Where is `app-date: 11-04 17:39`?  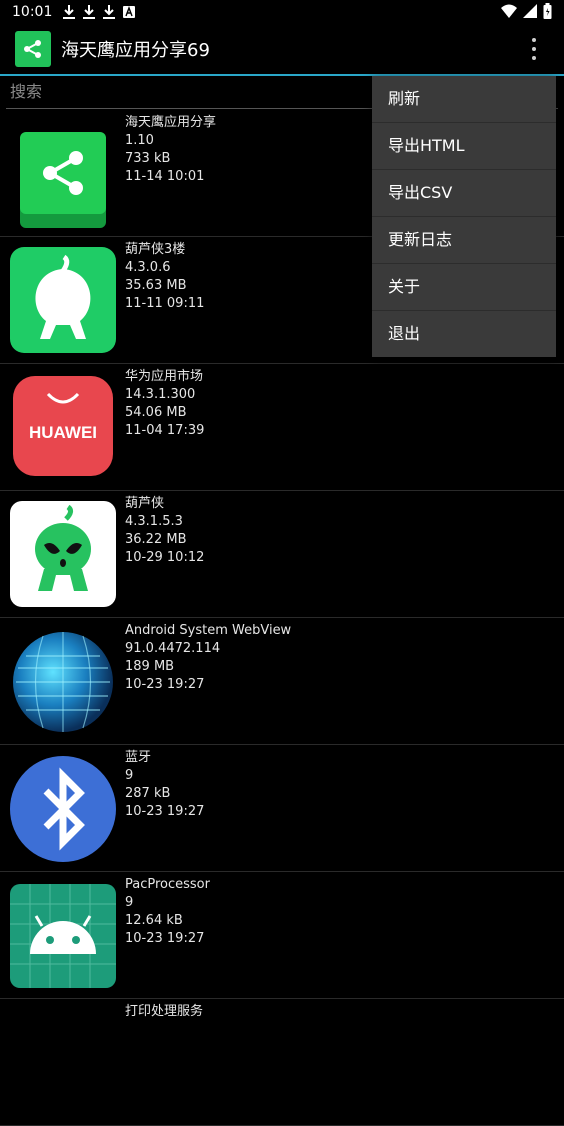 app-date: 11-04 17:39 is located at coordinates (165, 430).